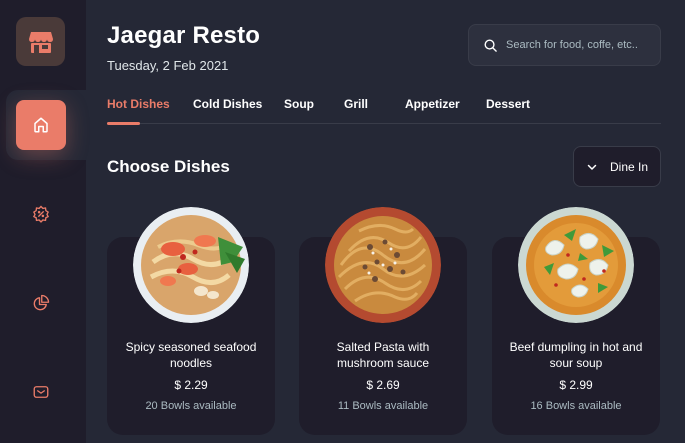  I want to click on tab-hot-dishes: Hot Dishes, so click(138, 104).